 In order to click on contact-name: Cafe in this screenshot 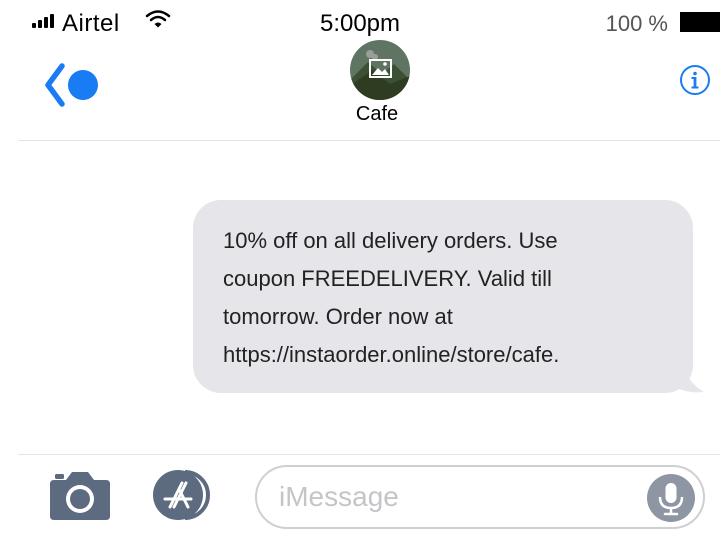, I will do `click(360, 114)`.